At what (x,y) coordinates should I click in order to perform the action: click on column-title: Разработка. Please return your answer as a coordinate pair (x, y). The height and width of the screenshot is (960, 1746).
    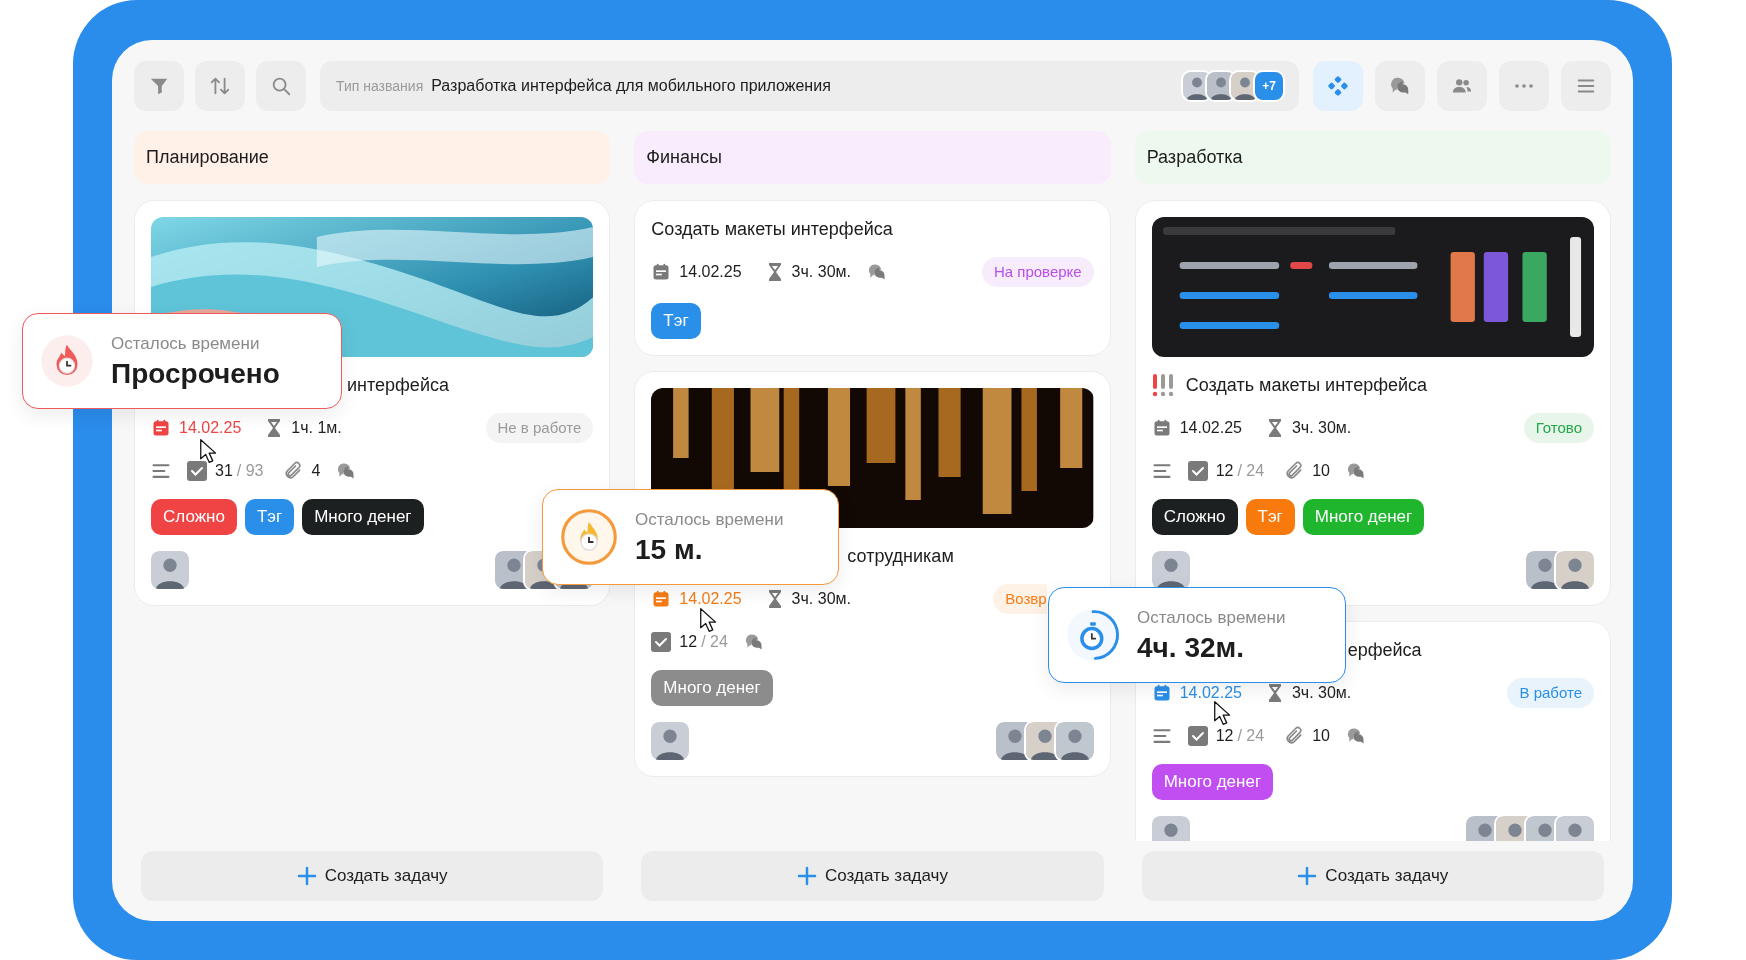
    Looking at the image, I should click on (1194, 157).